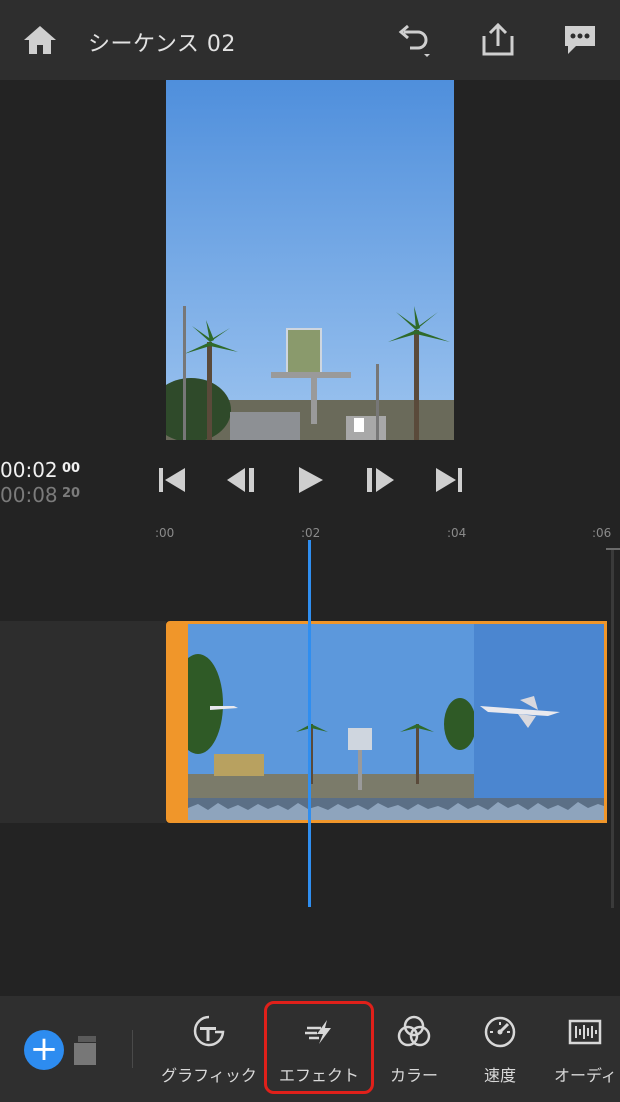  Describe the element at coordinates (499, 1075) in the screenshot. I see `tool-label: 速度` at that location.